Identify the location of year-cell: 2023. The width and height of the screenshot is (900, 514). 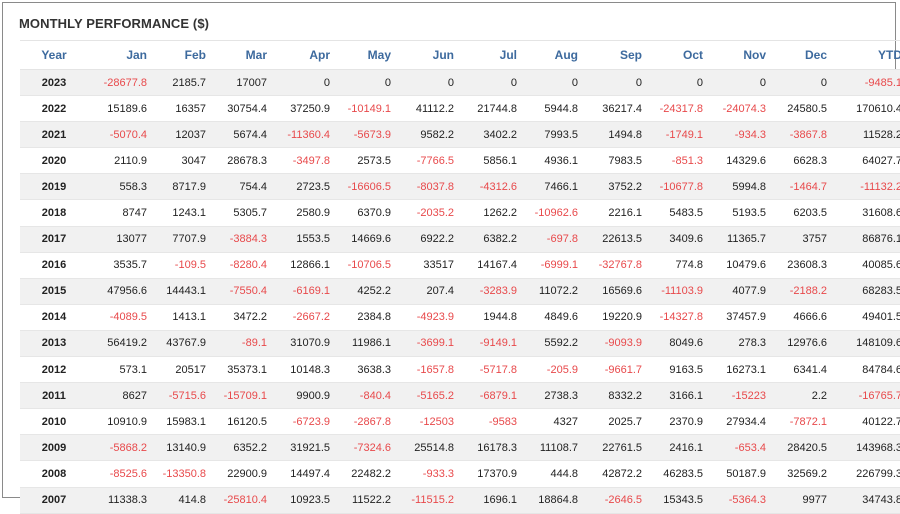
(54, 83).